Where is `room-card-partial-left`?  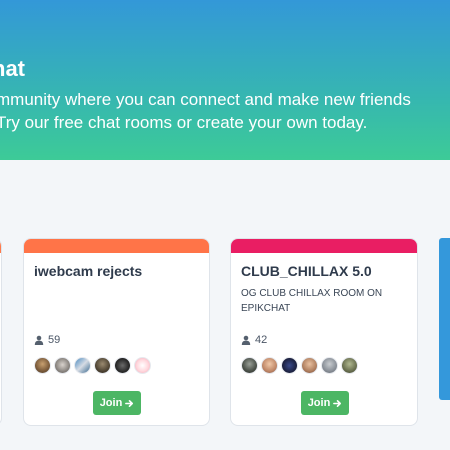
room-card-partial-left is located at coordinates (1, 332).